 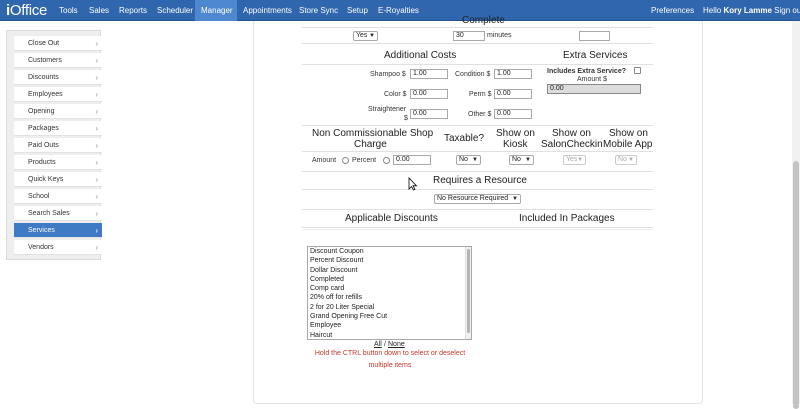 I want to click on sidebar-item-discounts: Discounts ›, so click(x=58, y=77).